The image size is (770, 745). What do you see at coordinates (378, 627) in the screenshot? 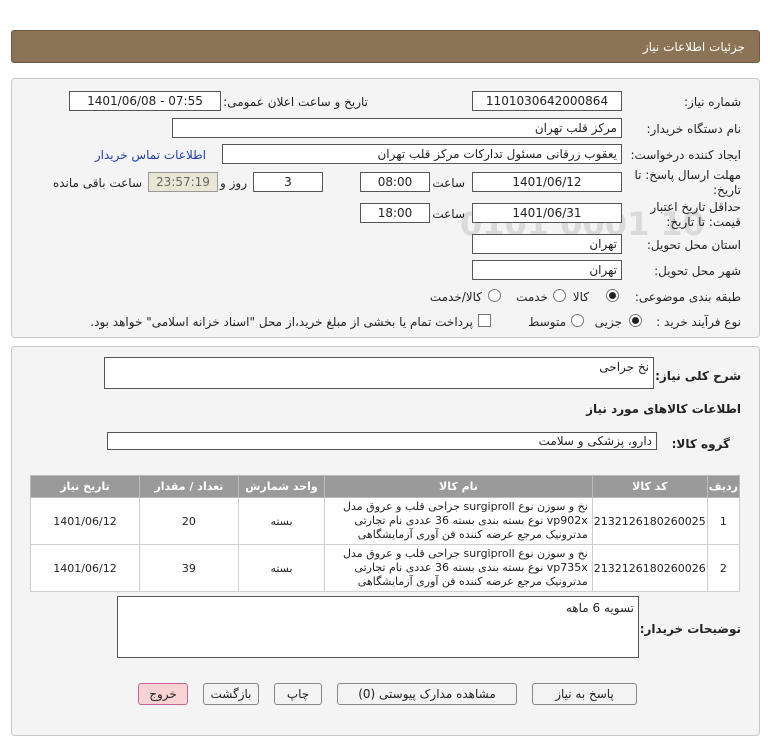
I see `buyer-notes-field: تسویه 6 ماهه` at bounding box center [378, 627].